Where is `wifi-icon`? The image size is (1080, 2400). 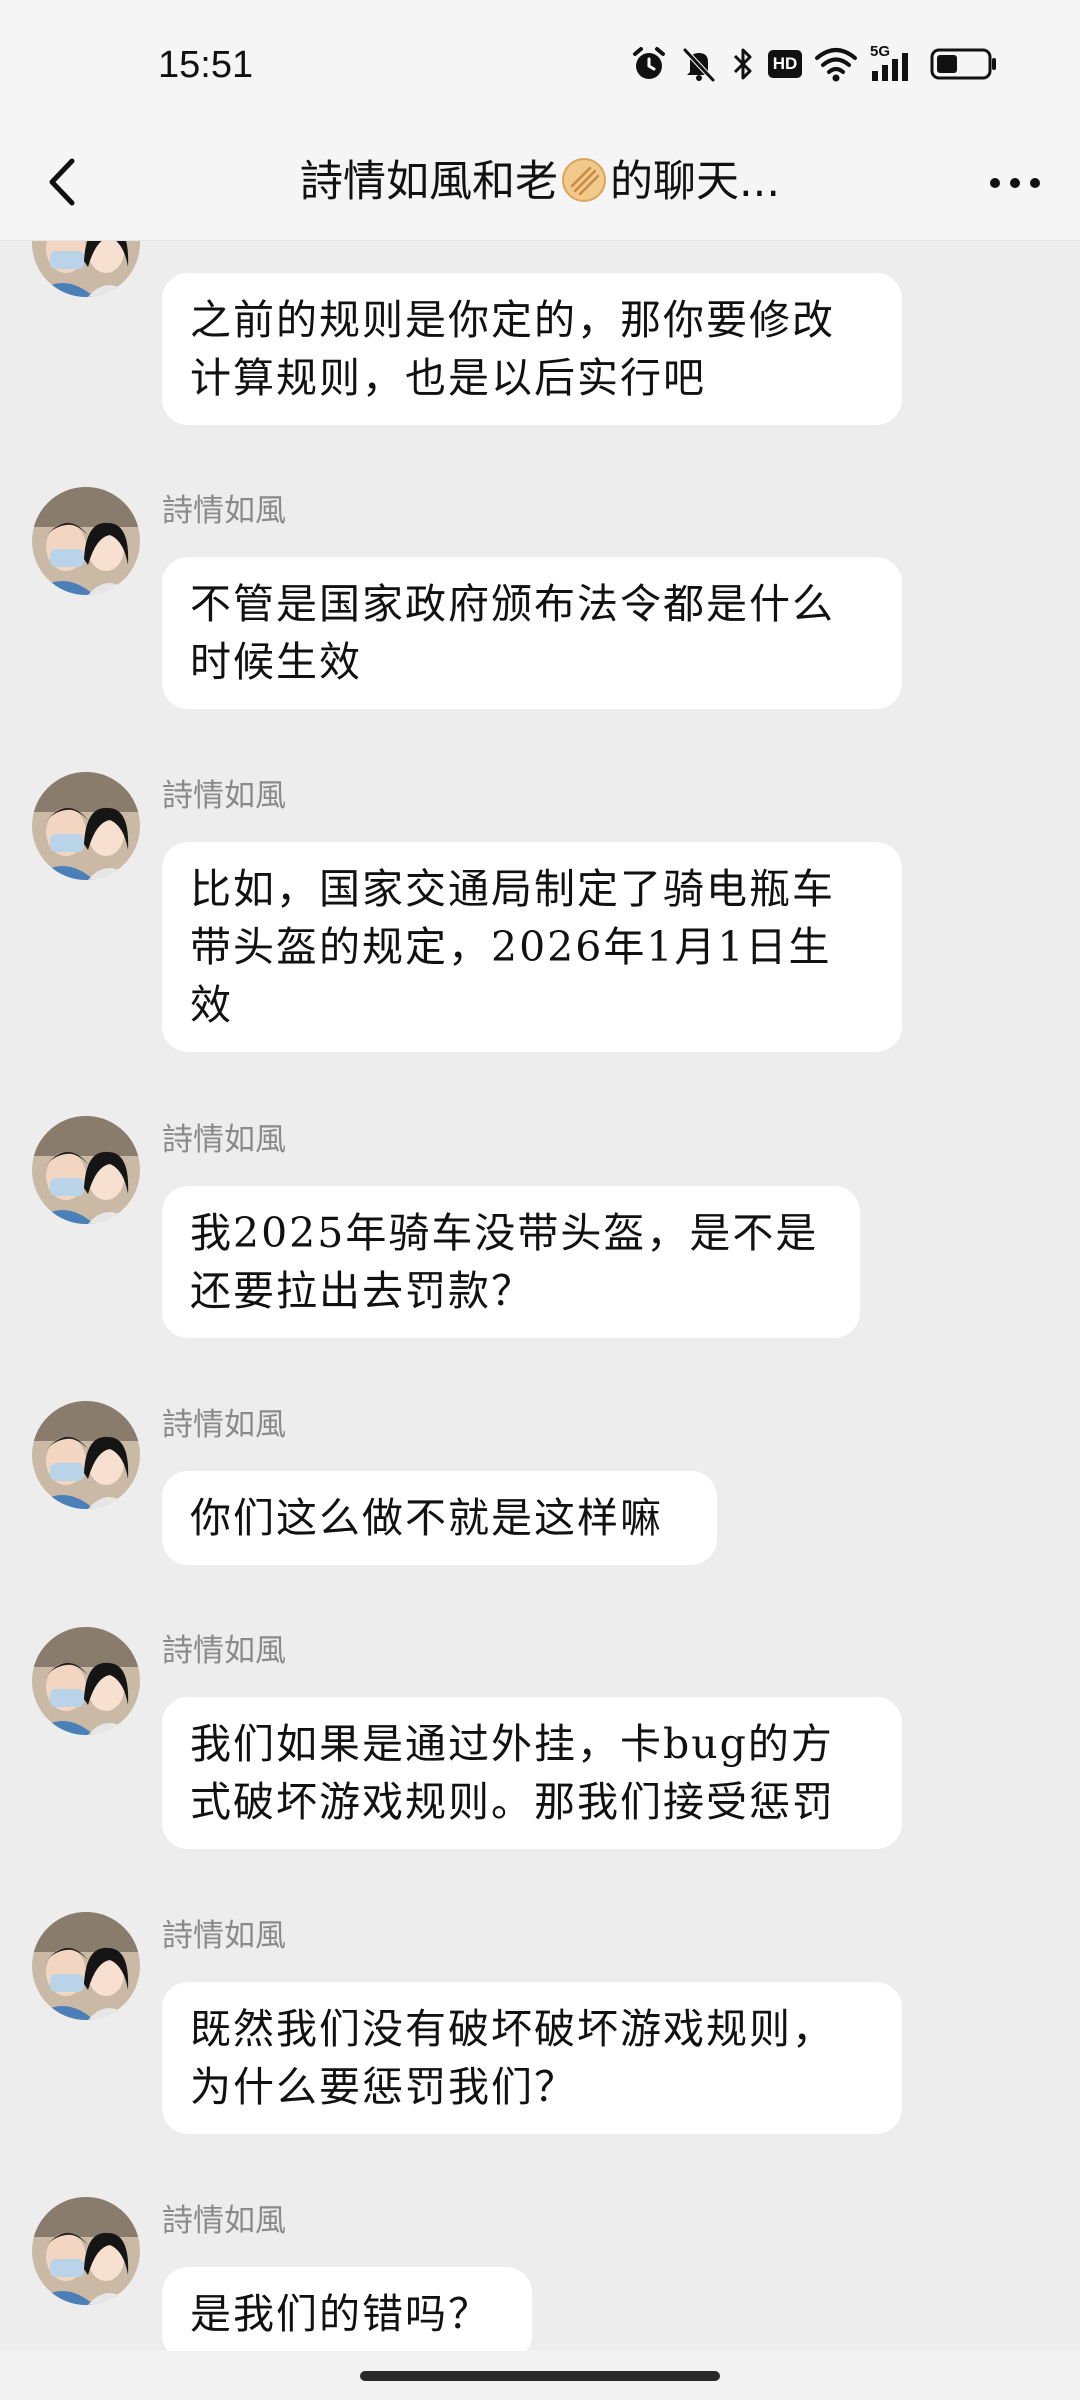 wifi-icon is located at coordinates (836, 65).